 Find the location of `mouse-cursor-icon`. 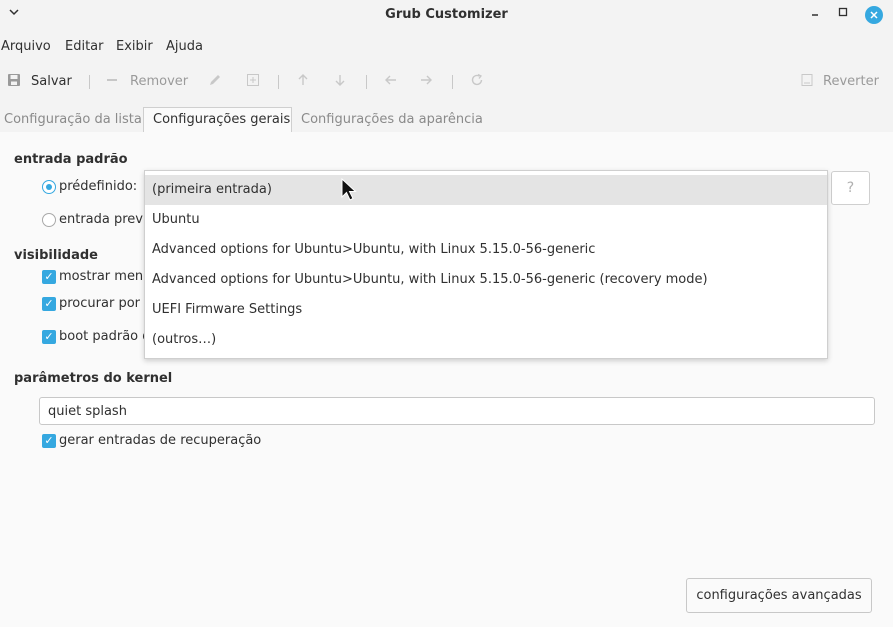

mouse-cursor-icon is located at coordinates (349, 189).